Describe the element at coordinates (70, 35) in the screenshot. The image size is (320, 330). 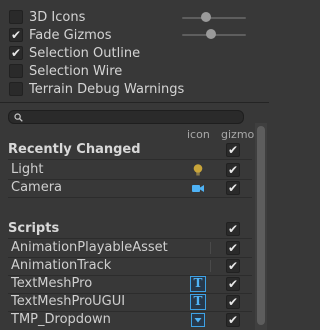
I see `fade-gizmos-label: Fade Gizmos` at that location.